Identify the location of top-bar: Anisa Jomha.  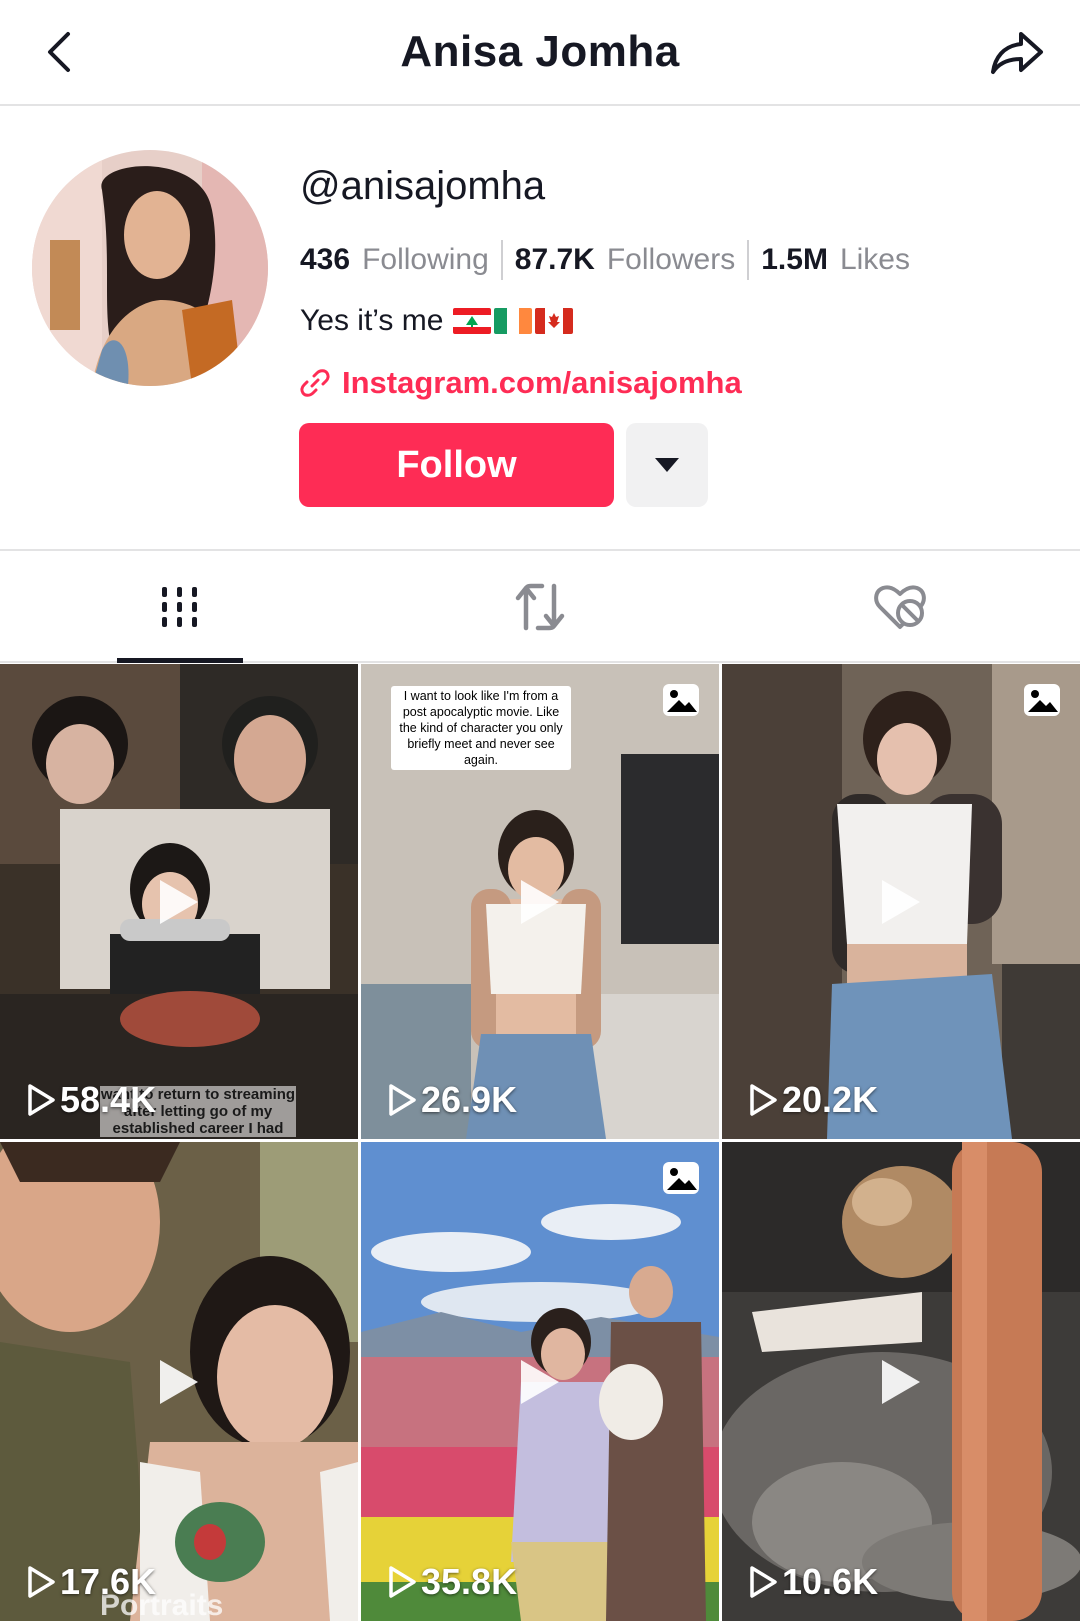
(540, 53).